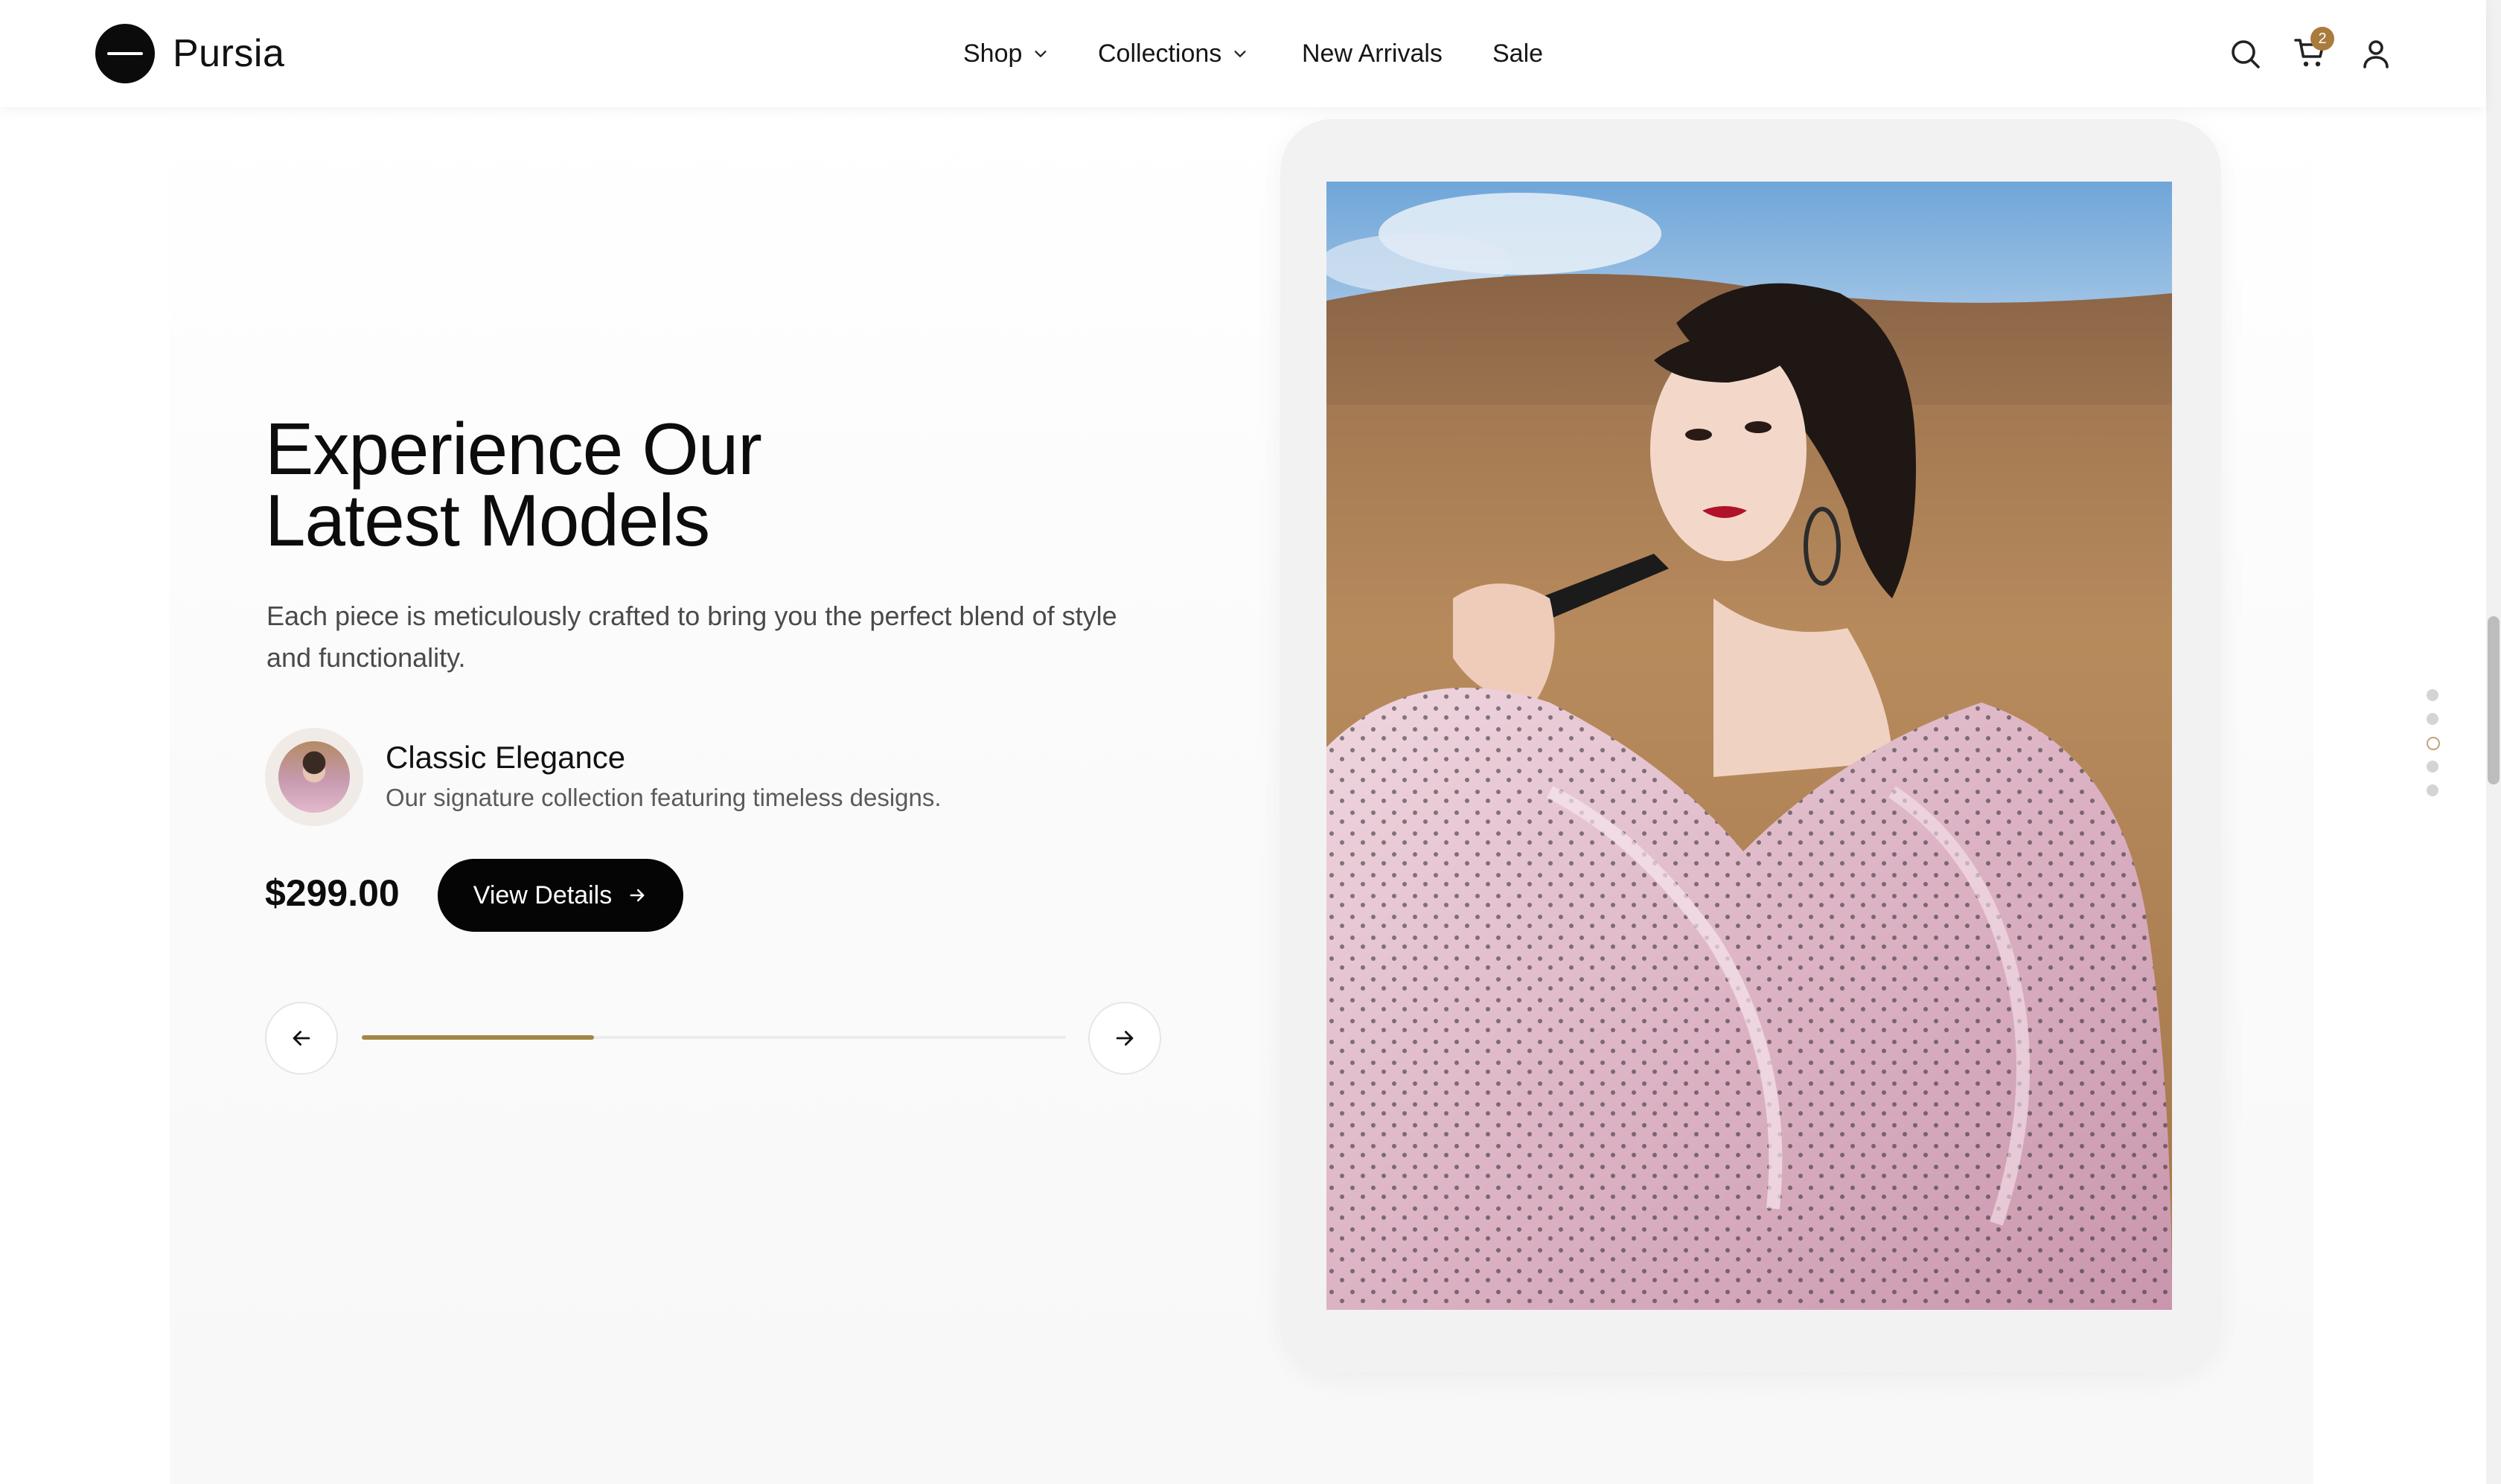 This screenshot has width=2501, height=1484. Describe the element at coordinates (2322, 39) in the screenshot. I see `cart-count-badge: 2` at that location.